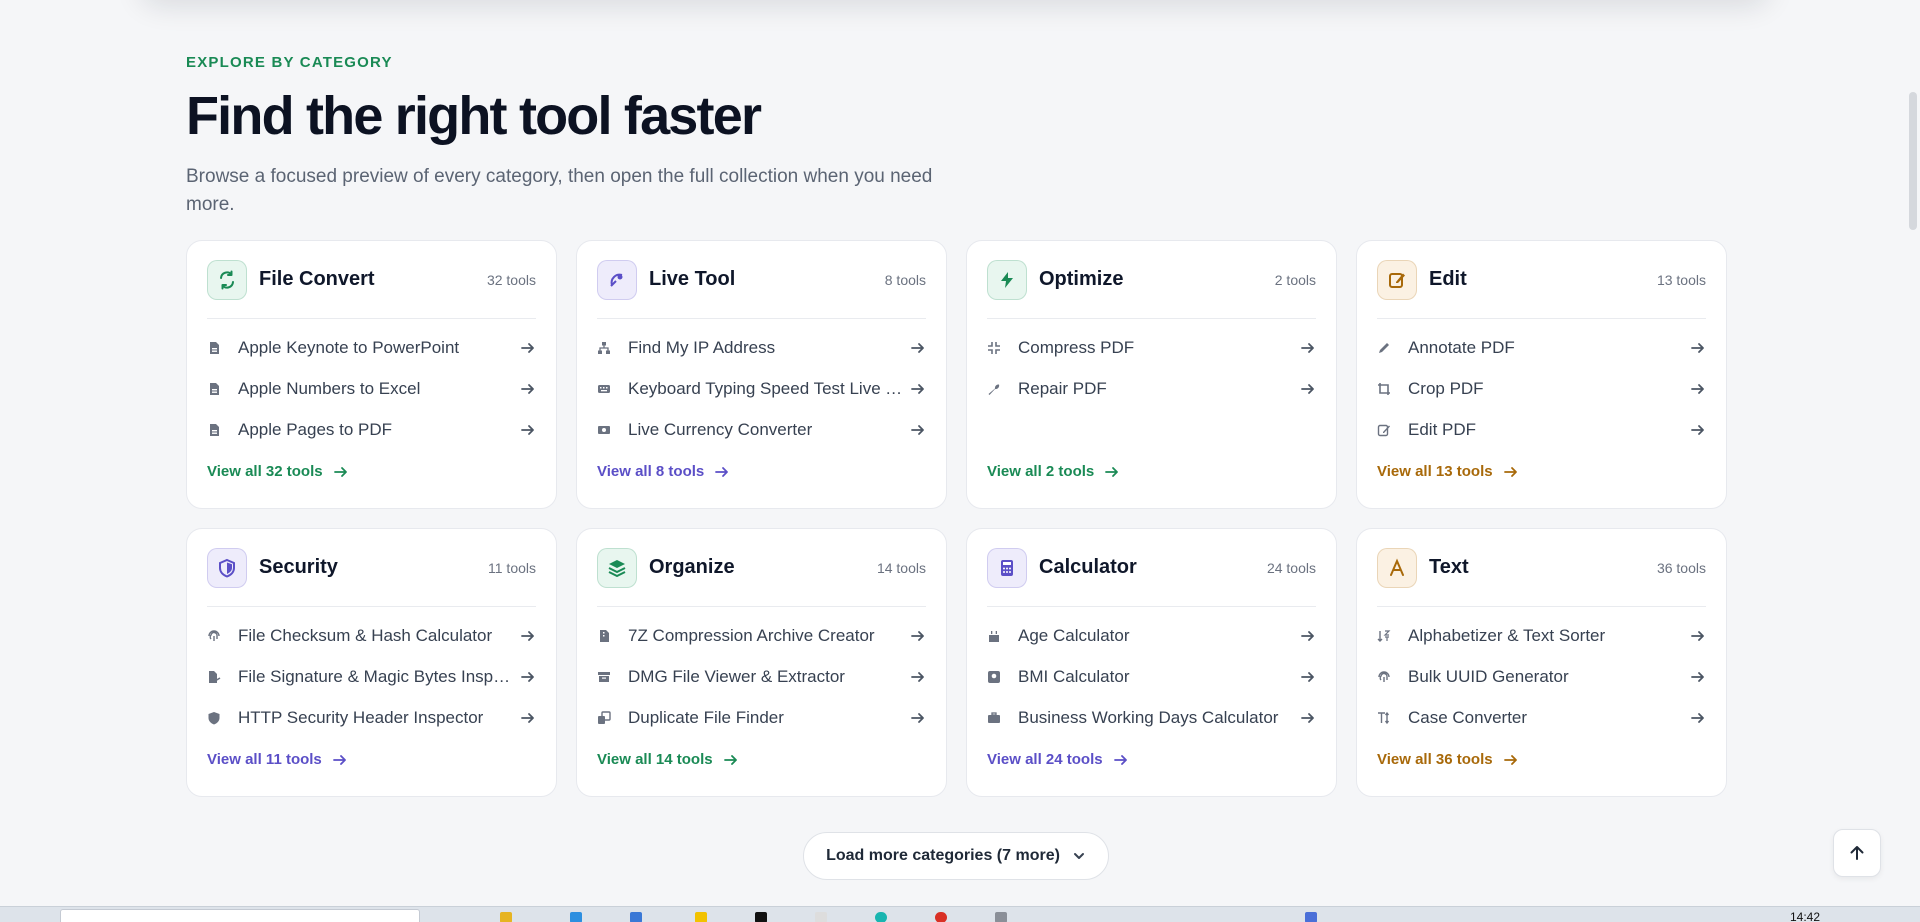 This screenshot has height=922, width=1920. What do you see at coordinates (905, 279) in the screenshot?
I see `category-tool-count: 8 tools` at bounding box center [905, 279].